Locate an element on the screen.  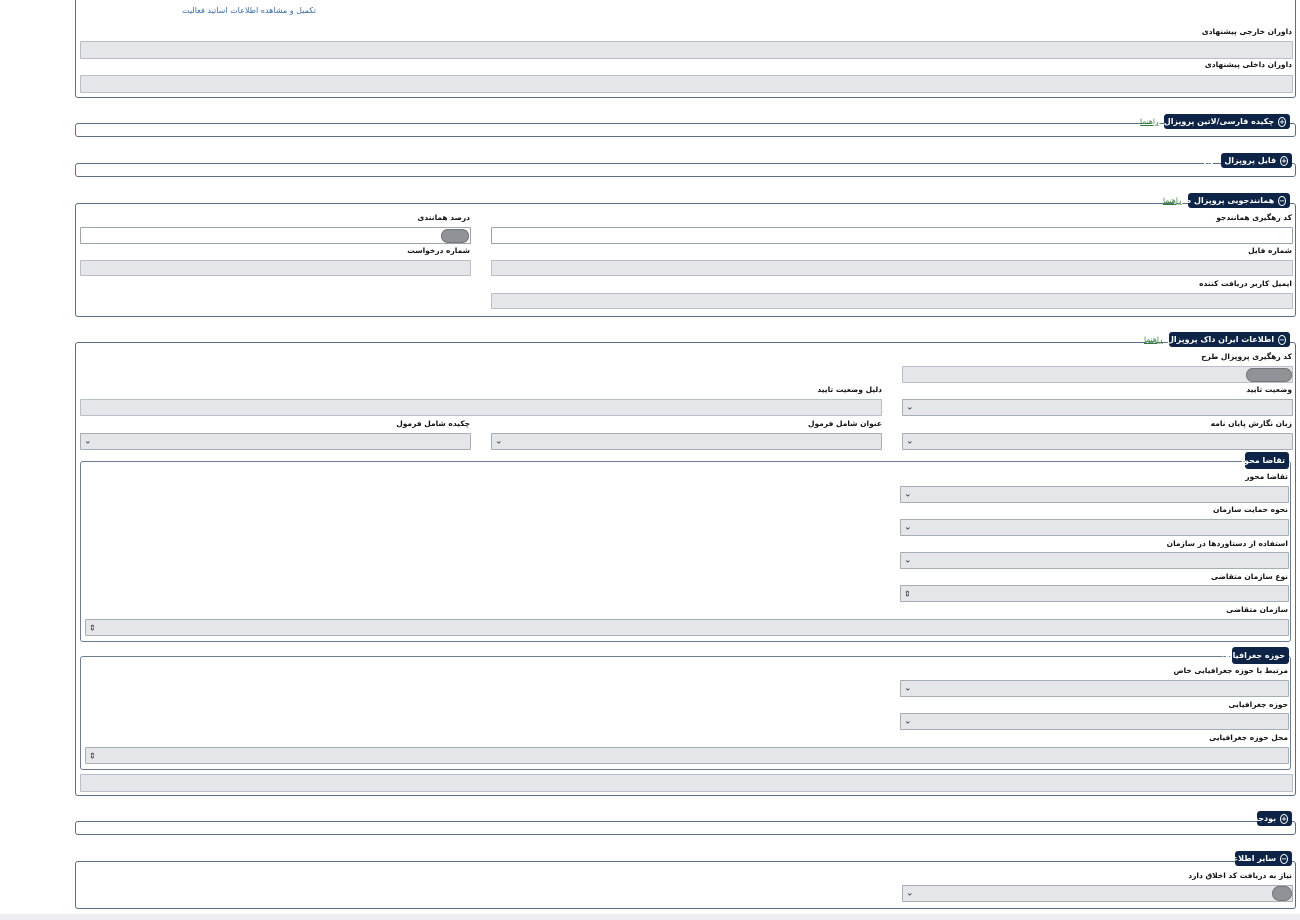
file-number-field is located at coordinates (892, 268).